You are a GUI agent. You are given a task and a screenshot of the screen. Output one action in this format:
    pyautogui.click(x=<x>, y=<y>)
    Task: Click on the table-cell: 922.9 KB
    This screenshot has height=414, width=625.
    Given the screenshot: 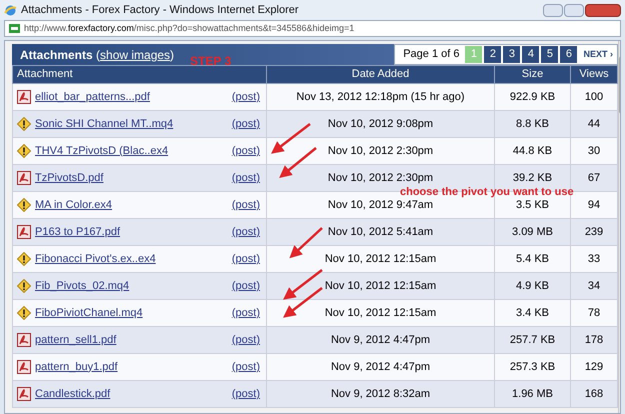 What is the action you would take?
    pyautogui.click(x=533, y=96)
    